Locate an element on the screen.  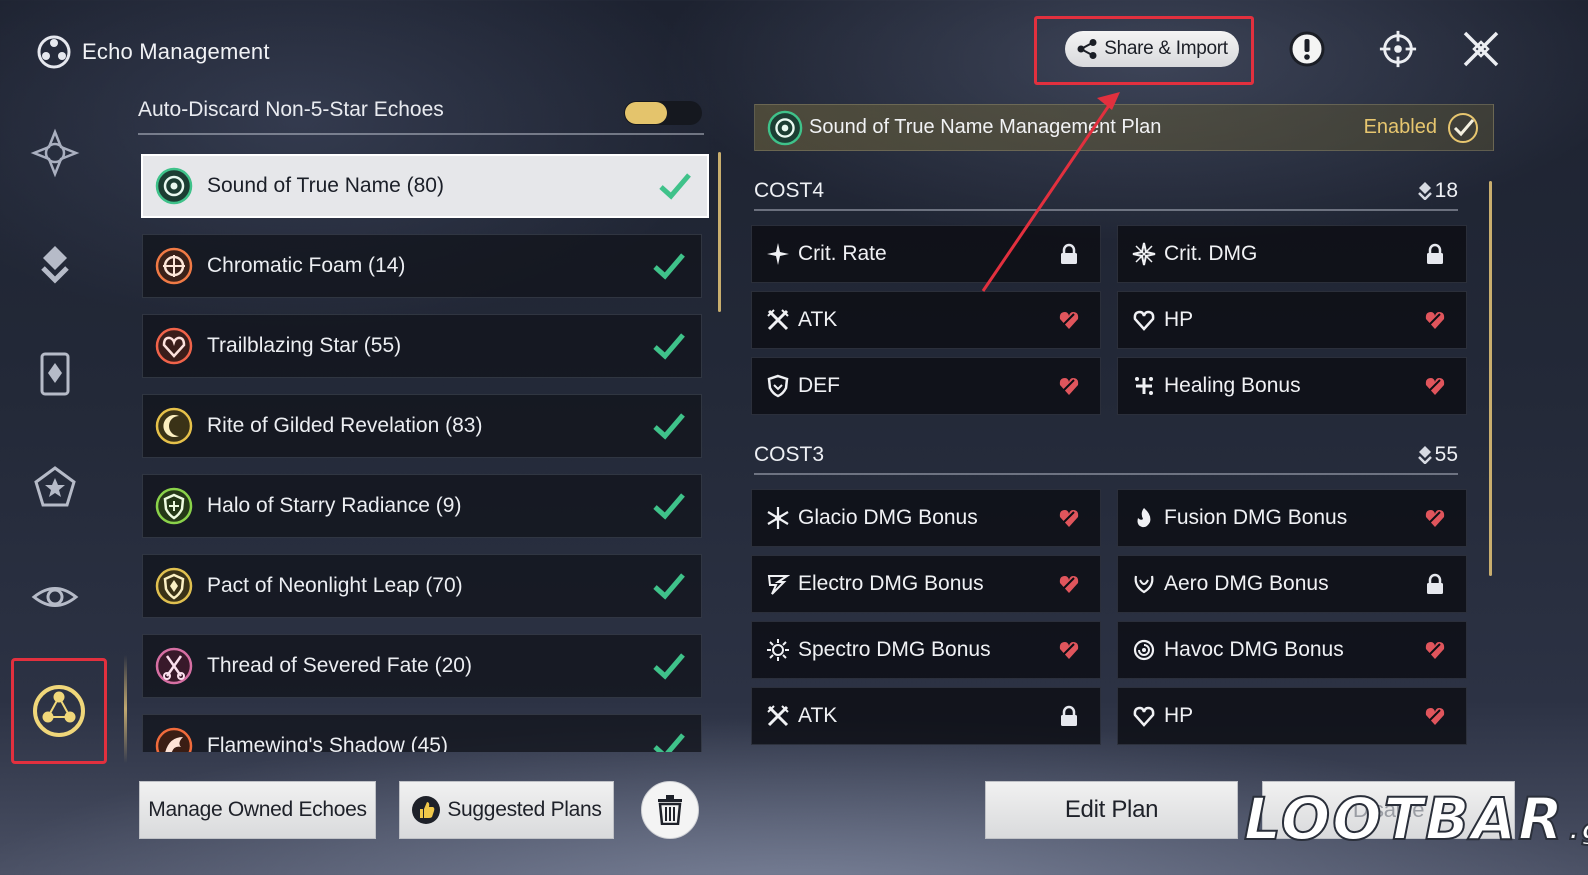
trash-icon is located at coordinates (670, 810).